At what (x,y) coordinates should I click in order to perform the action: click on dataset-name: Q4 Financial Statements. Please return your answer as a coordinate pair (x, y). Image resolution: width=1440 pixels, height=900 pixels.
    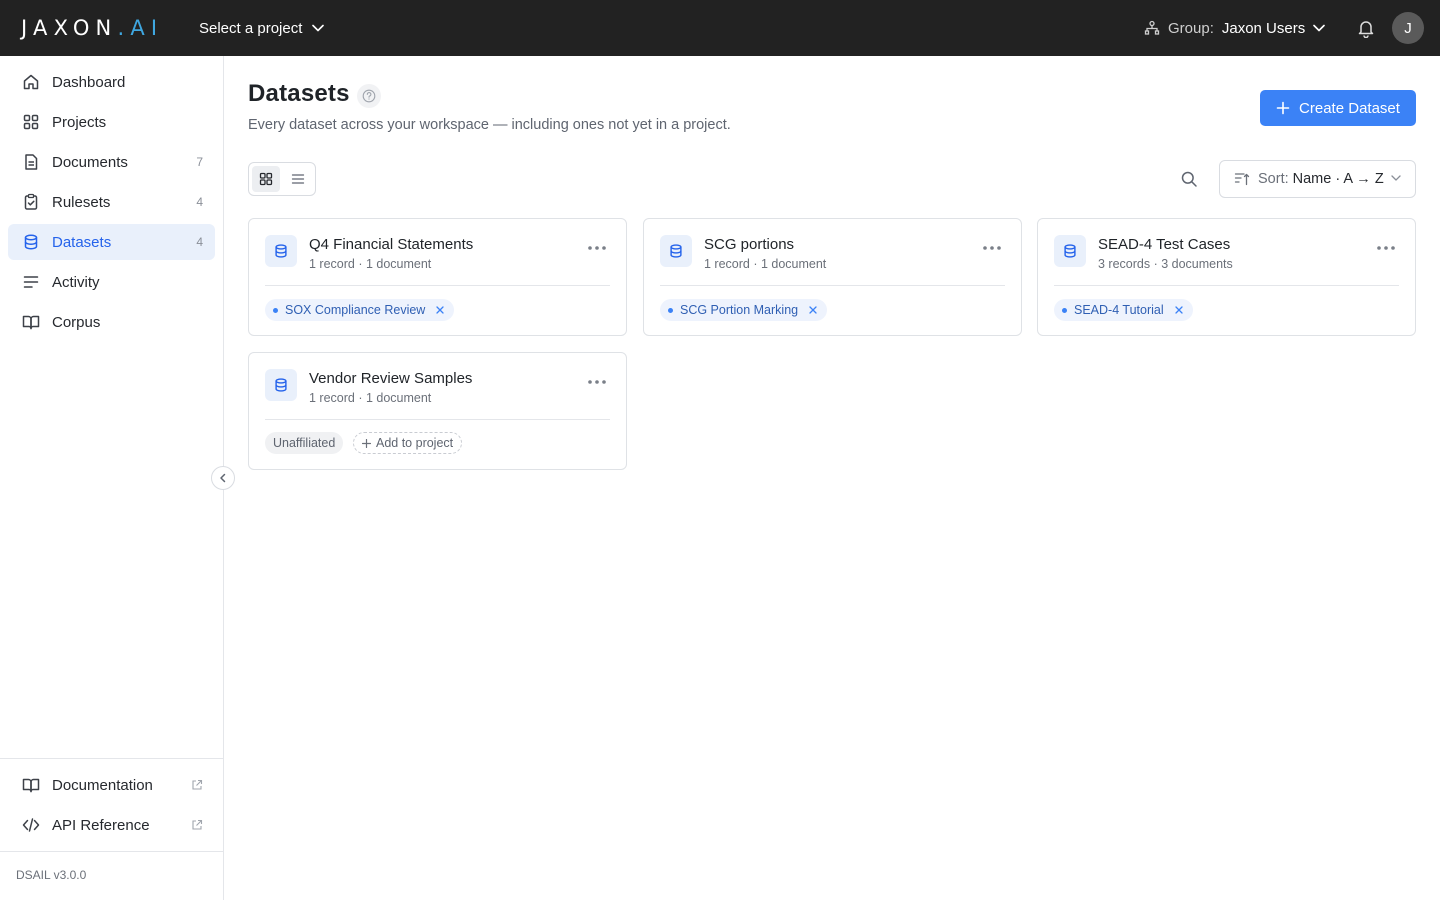
    Looking at the image, I should click on (391, 244).